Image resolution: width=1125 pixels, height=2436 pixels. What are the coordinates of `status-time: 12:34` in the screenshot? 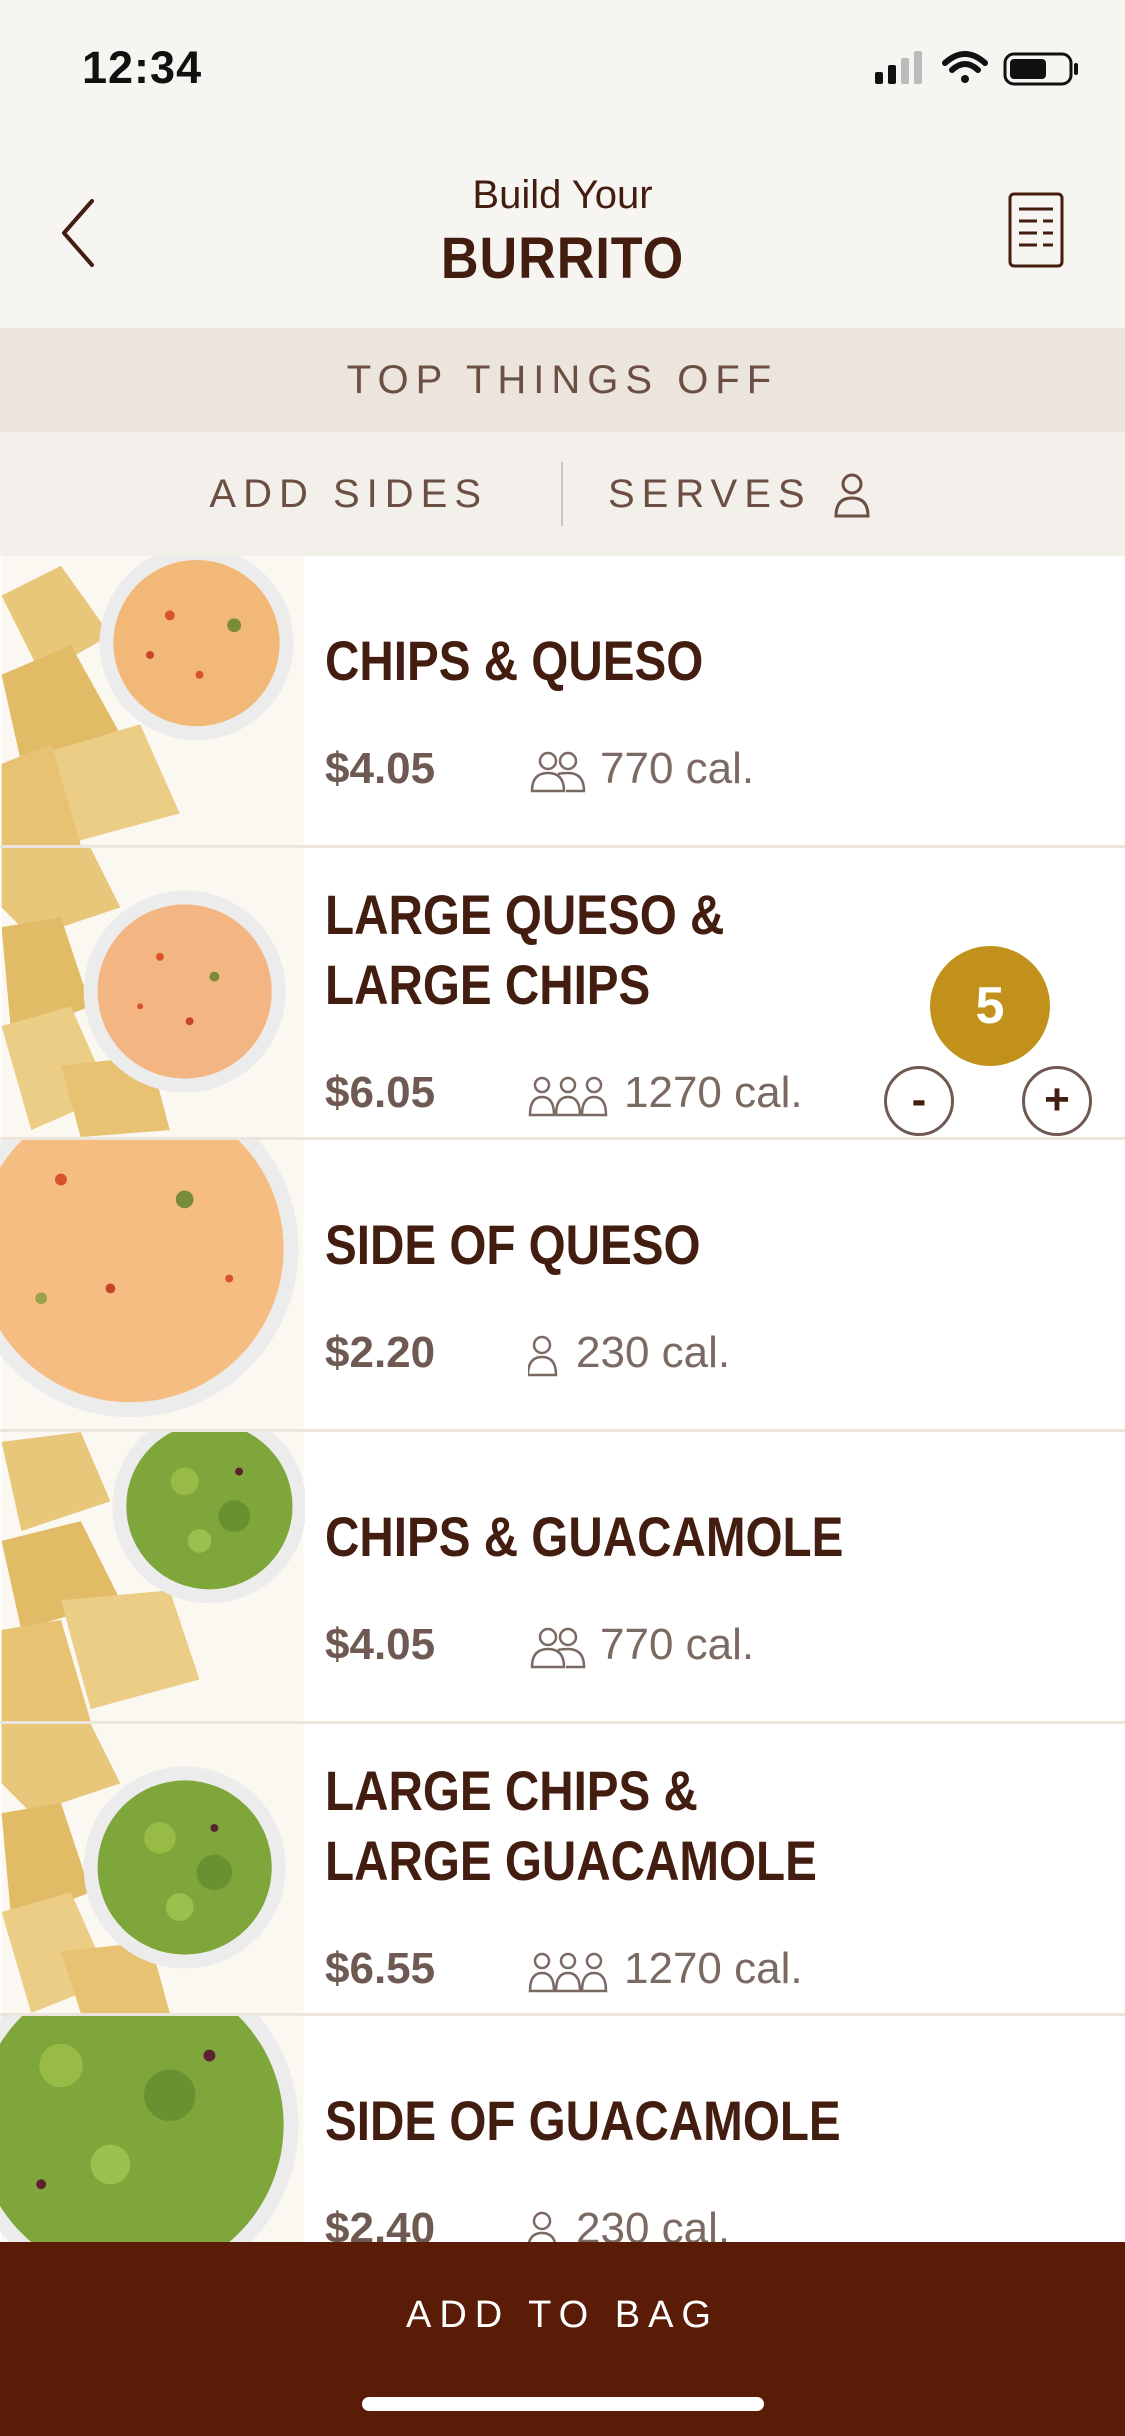 It's located at (142, 67).